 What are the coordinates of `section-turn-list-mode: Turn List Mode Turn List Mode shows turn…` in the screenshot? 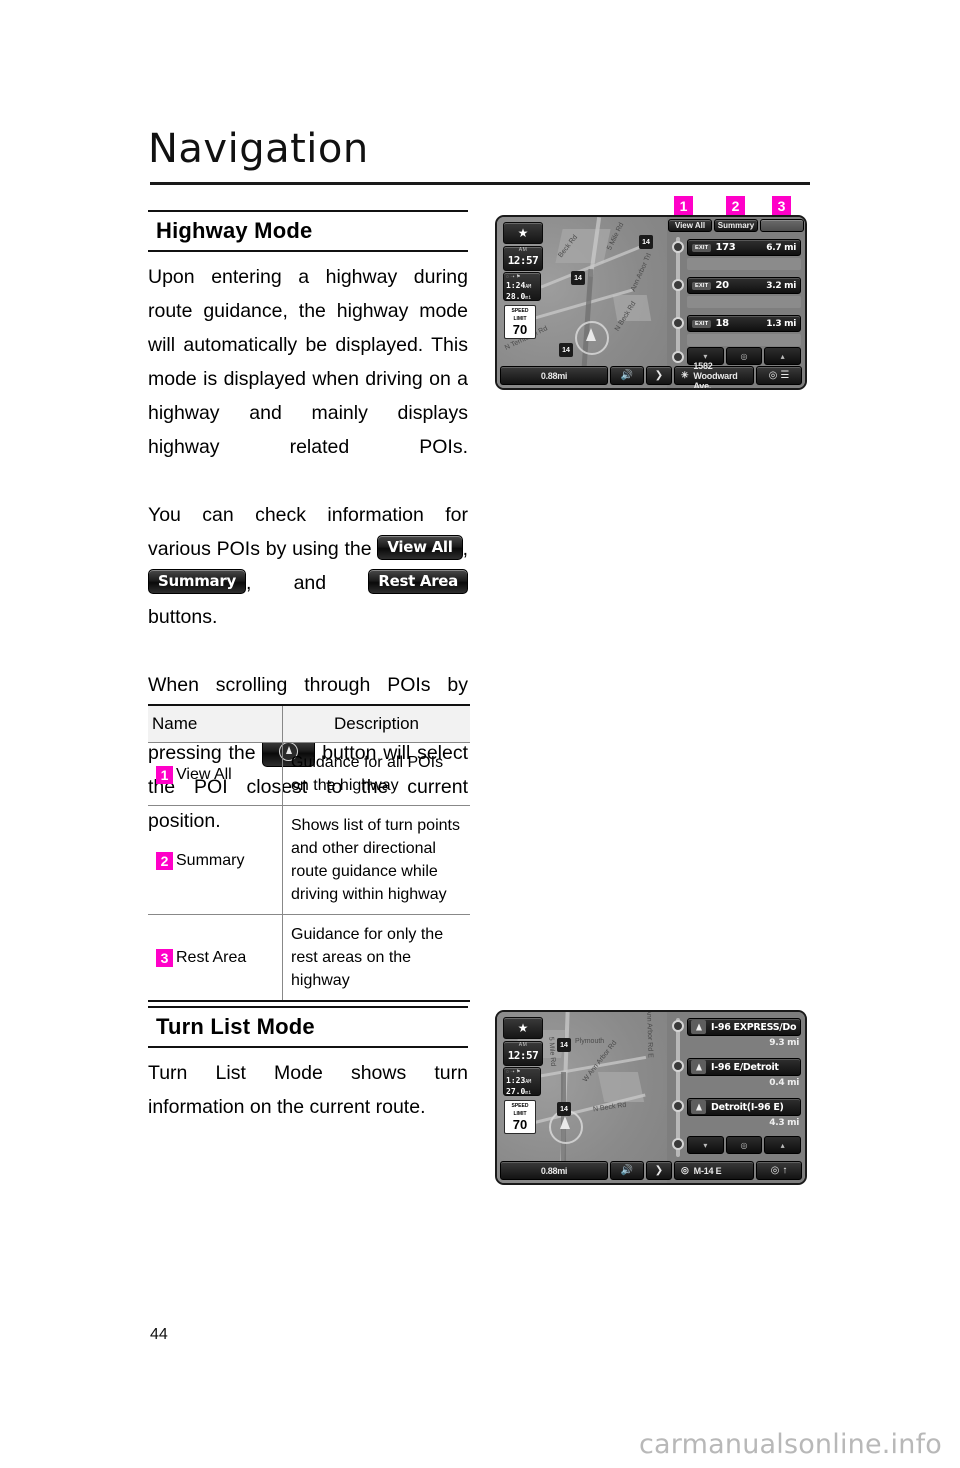 It's located at (308, 1065).